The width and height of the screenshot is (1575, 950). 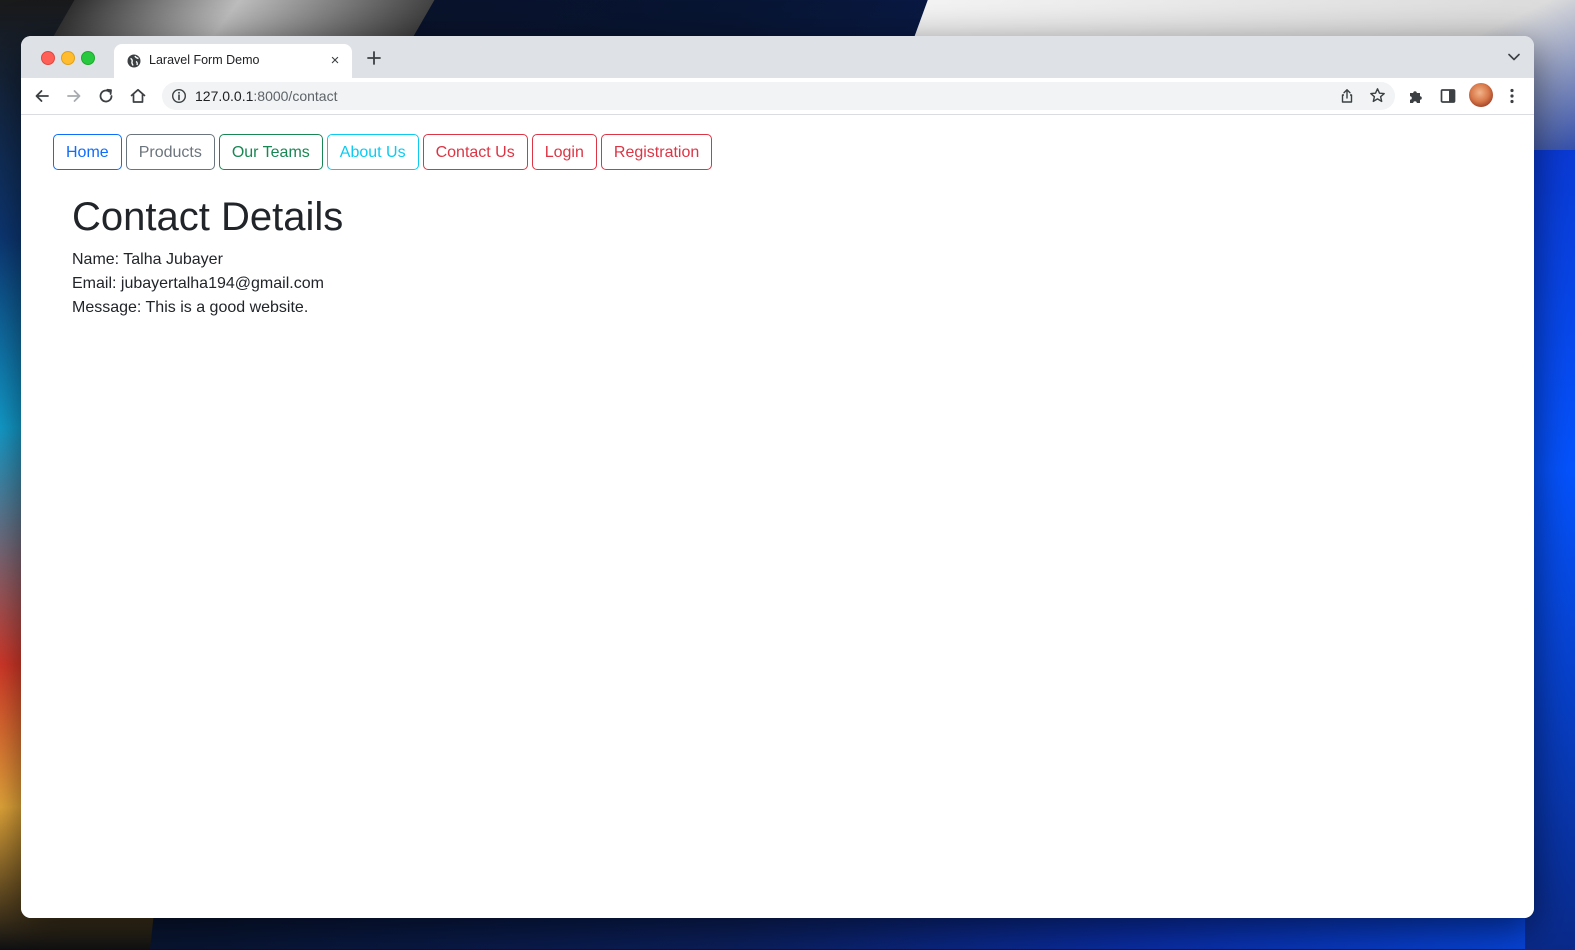 I want to click on home-icon, so click(x=138, y=96).